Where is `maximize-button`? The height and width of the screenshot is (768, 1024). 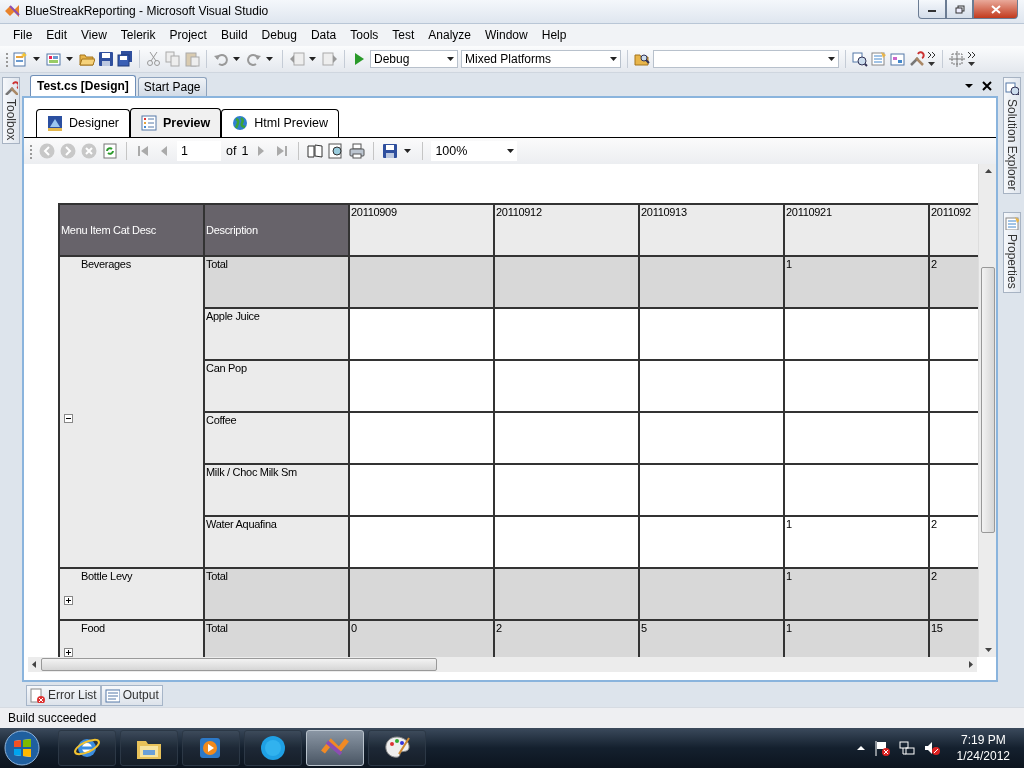
maximize-button is located at coordinates (959, 9).